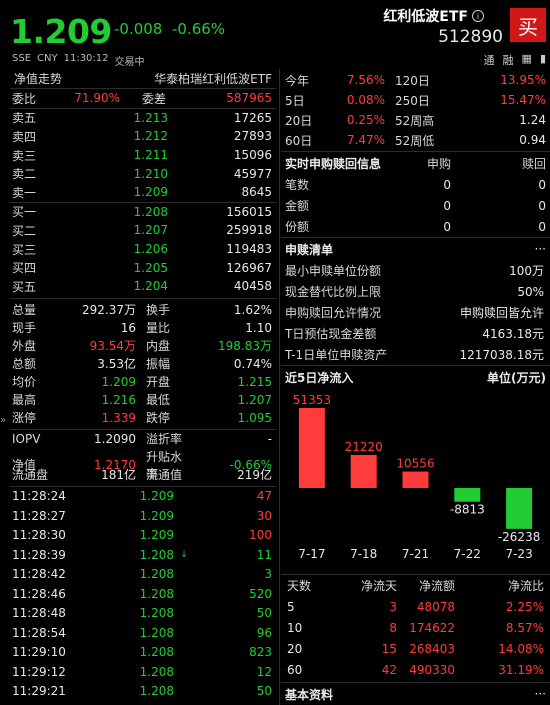 The height and width of the screenshot is (705, 550). What do you see at coordinates (143, 614) in the screenshot?
I see `tick-row: 11:28:48 1.208 50` at bounding box center [143, 614].